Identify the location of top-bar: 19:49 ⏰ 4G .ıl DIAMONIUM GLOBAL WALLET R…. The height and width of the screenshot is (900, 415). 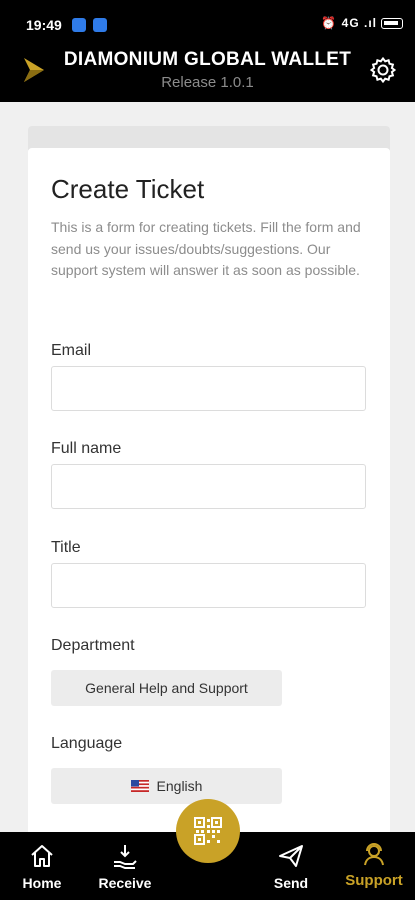
(207, 51).